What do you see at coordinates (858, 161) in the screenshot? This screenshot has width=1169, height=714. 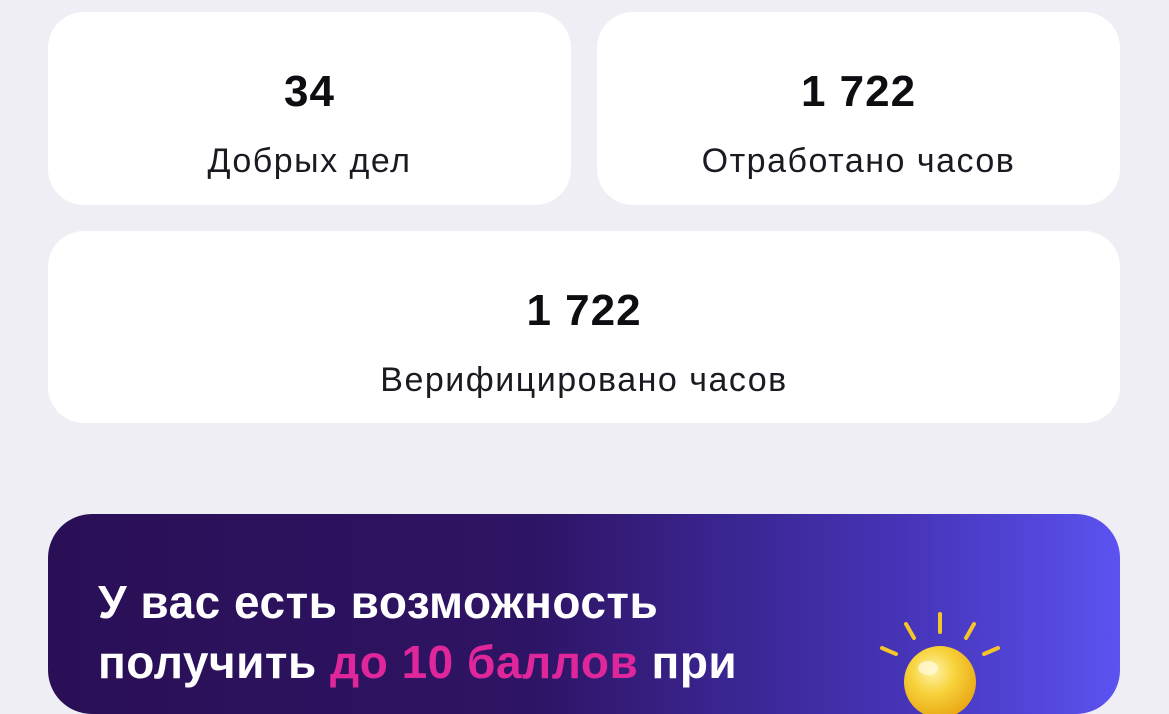 I see `stat-label-hours-worked: Отработано часов` at bounding box center [858, 161].